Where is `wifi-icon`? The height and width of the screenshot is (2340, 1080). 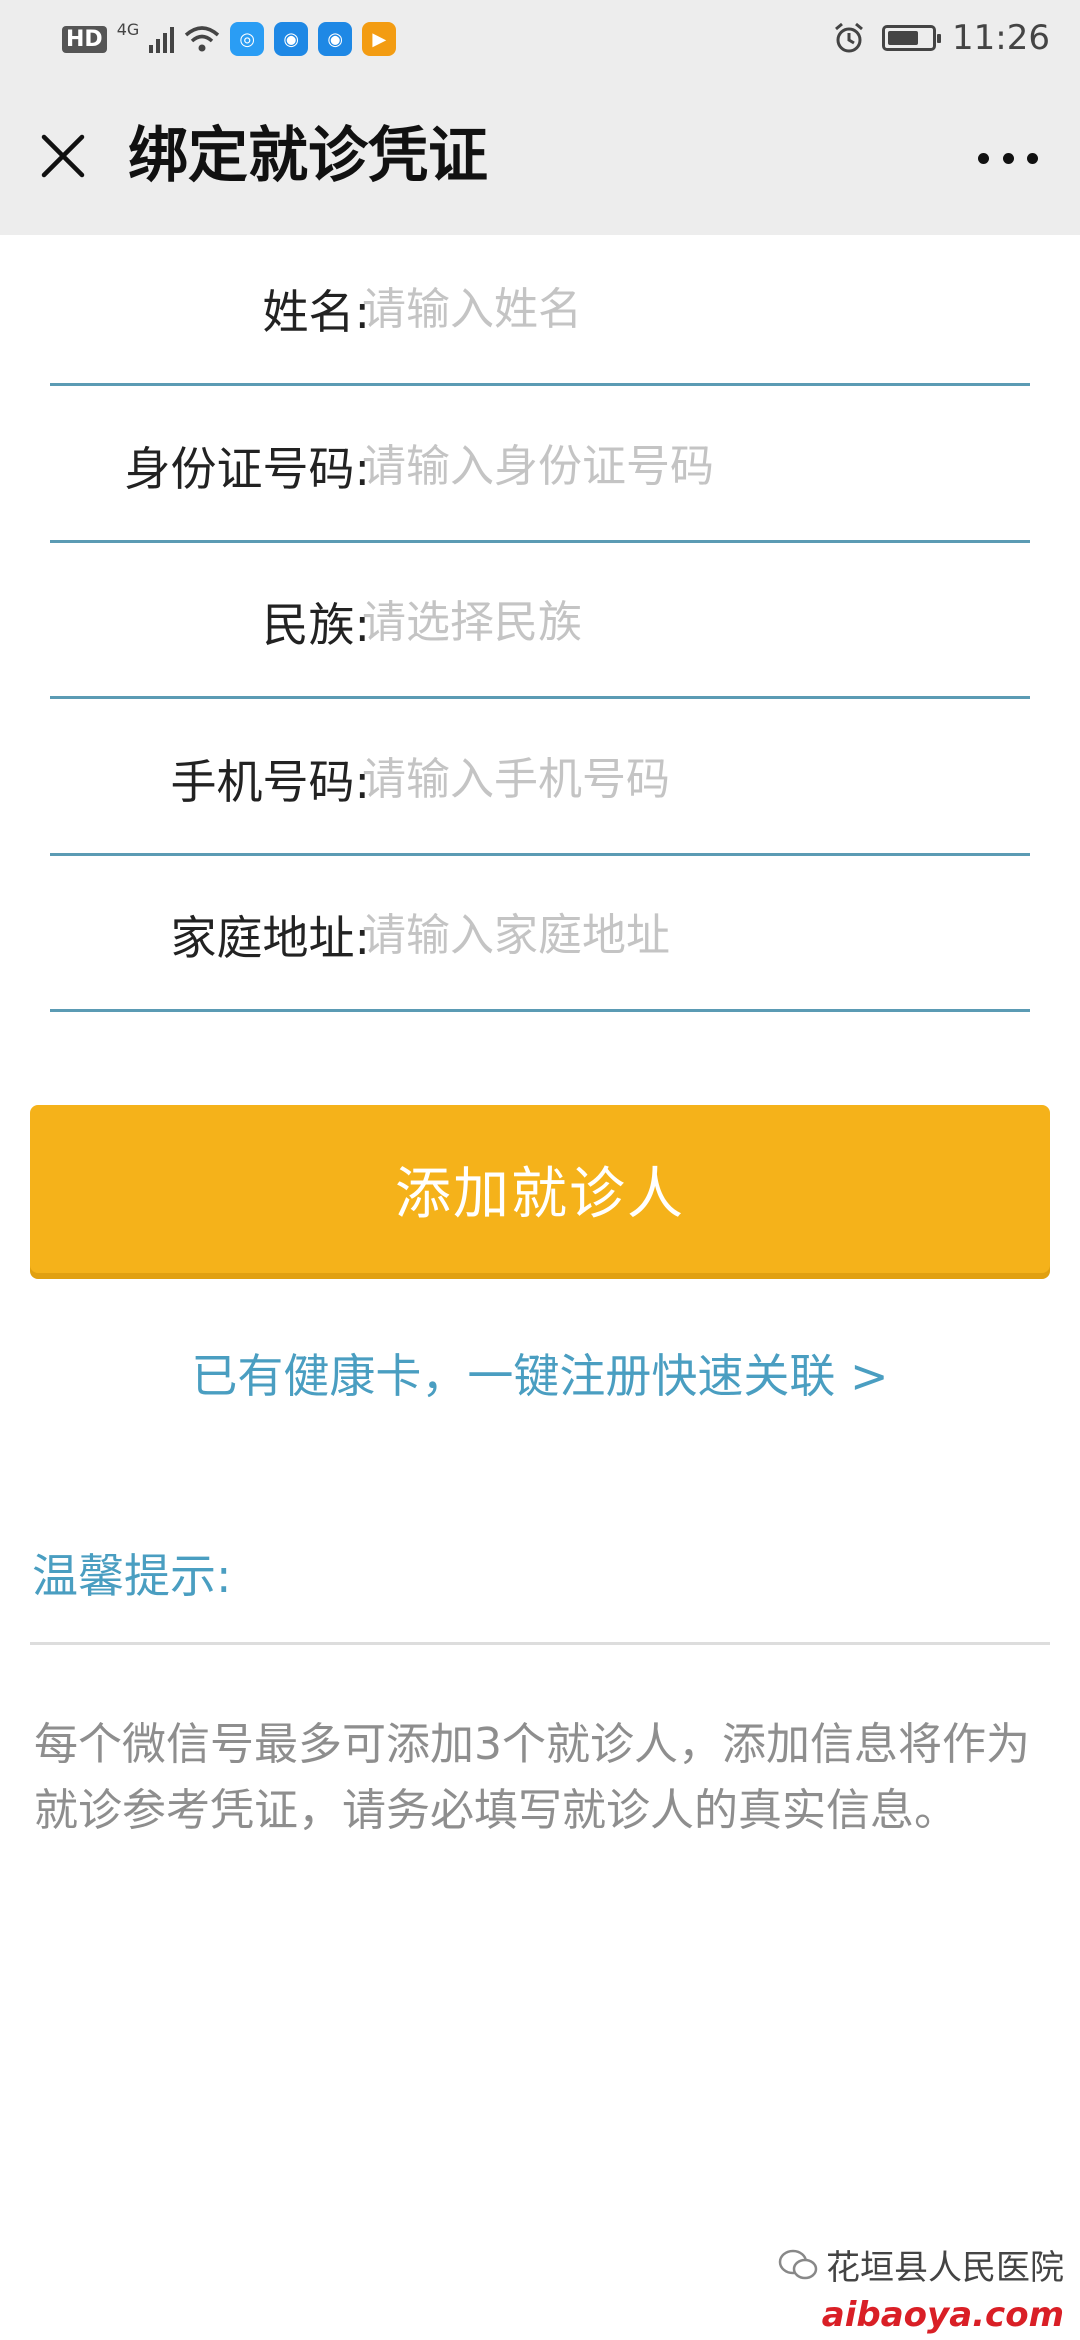 wifi-icon is located at coordinates (202, 39).